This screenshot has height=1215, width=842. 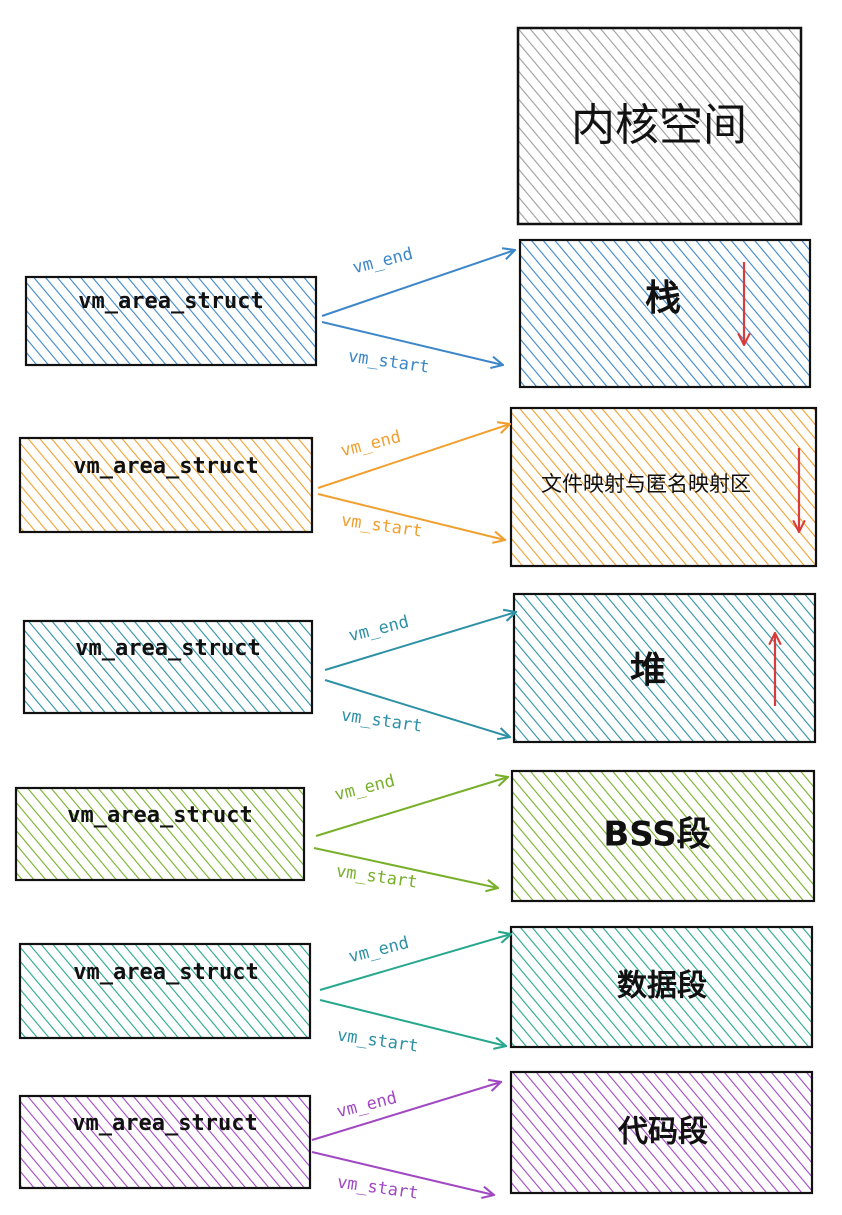 I want to click on region-label-mmap: 文件映射与匿名映射区, so click(x=646, y=484).